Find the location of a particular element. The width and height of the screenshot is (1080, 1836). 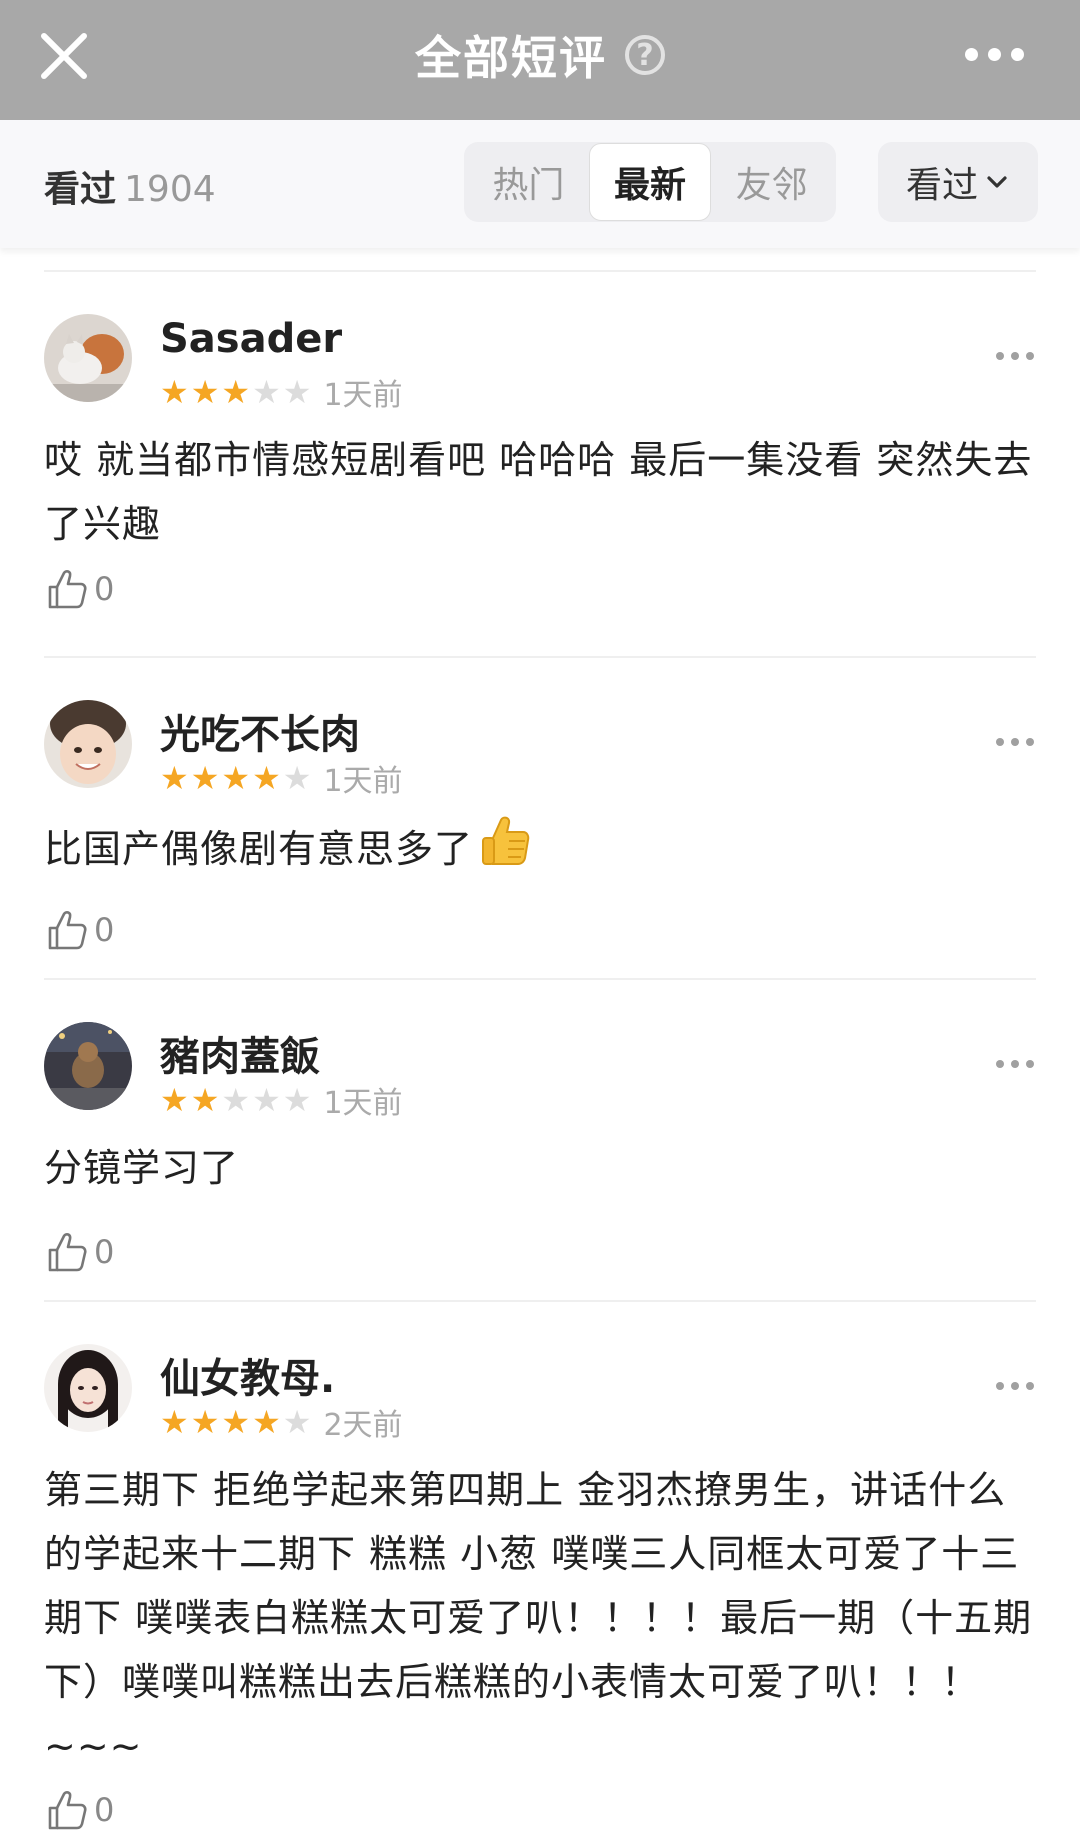

review-content: 分镜学习了 is located at coordinates (142, 1168).